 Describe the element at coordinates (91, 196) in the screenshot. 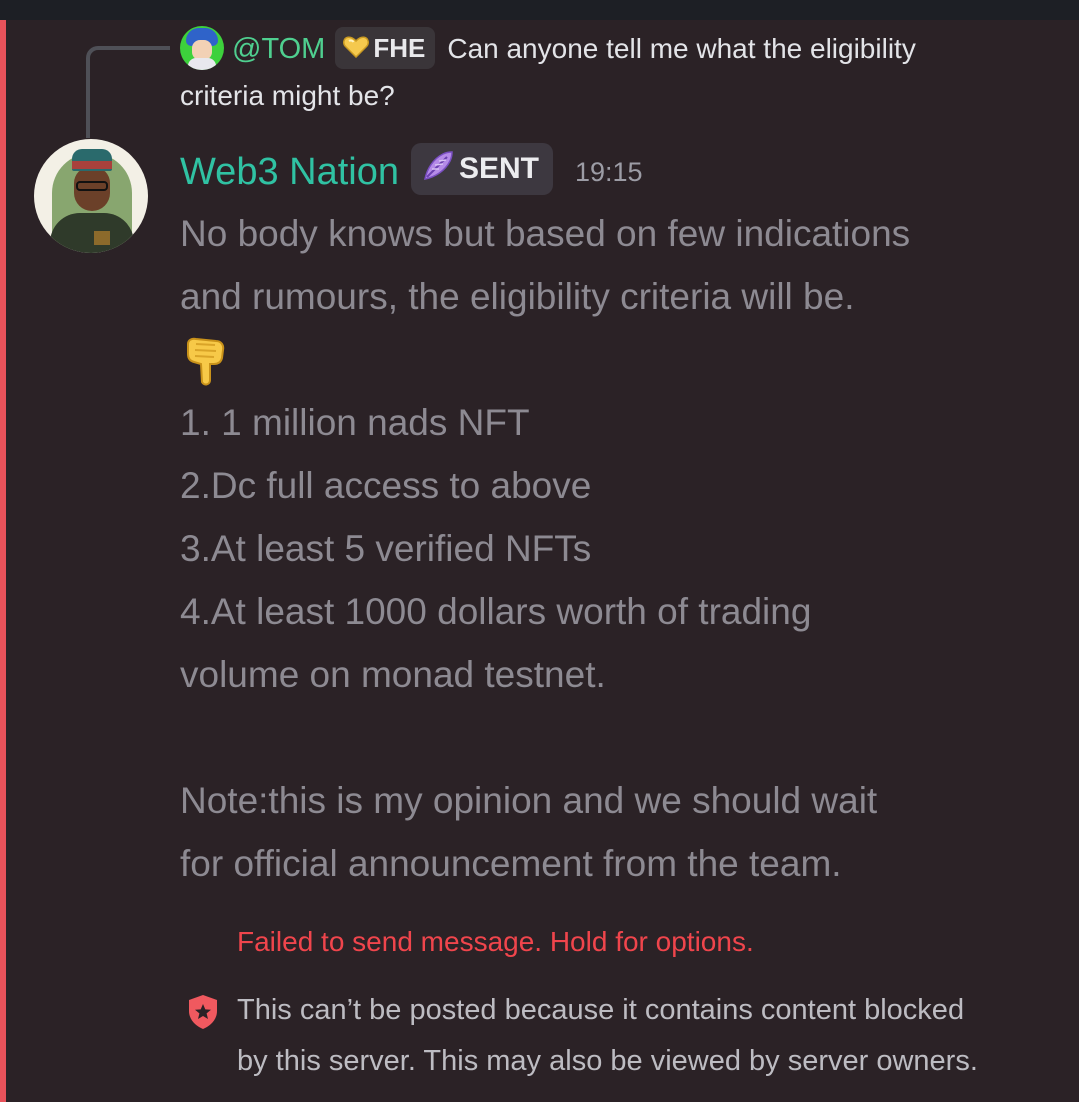

I see `author-avatar` at that location.